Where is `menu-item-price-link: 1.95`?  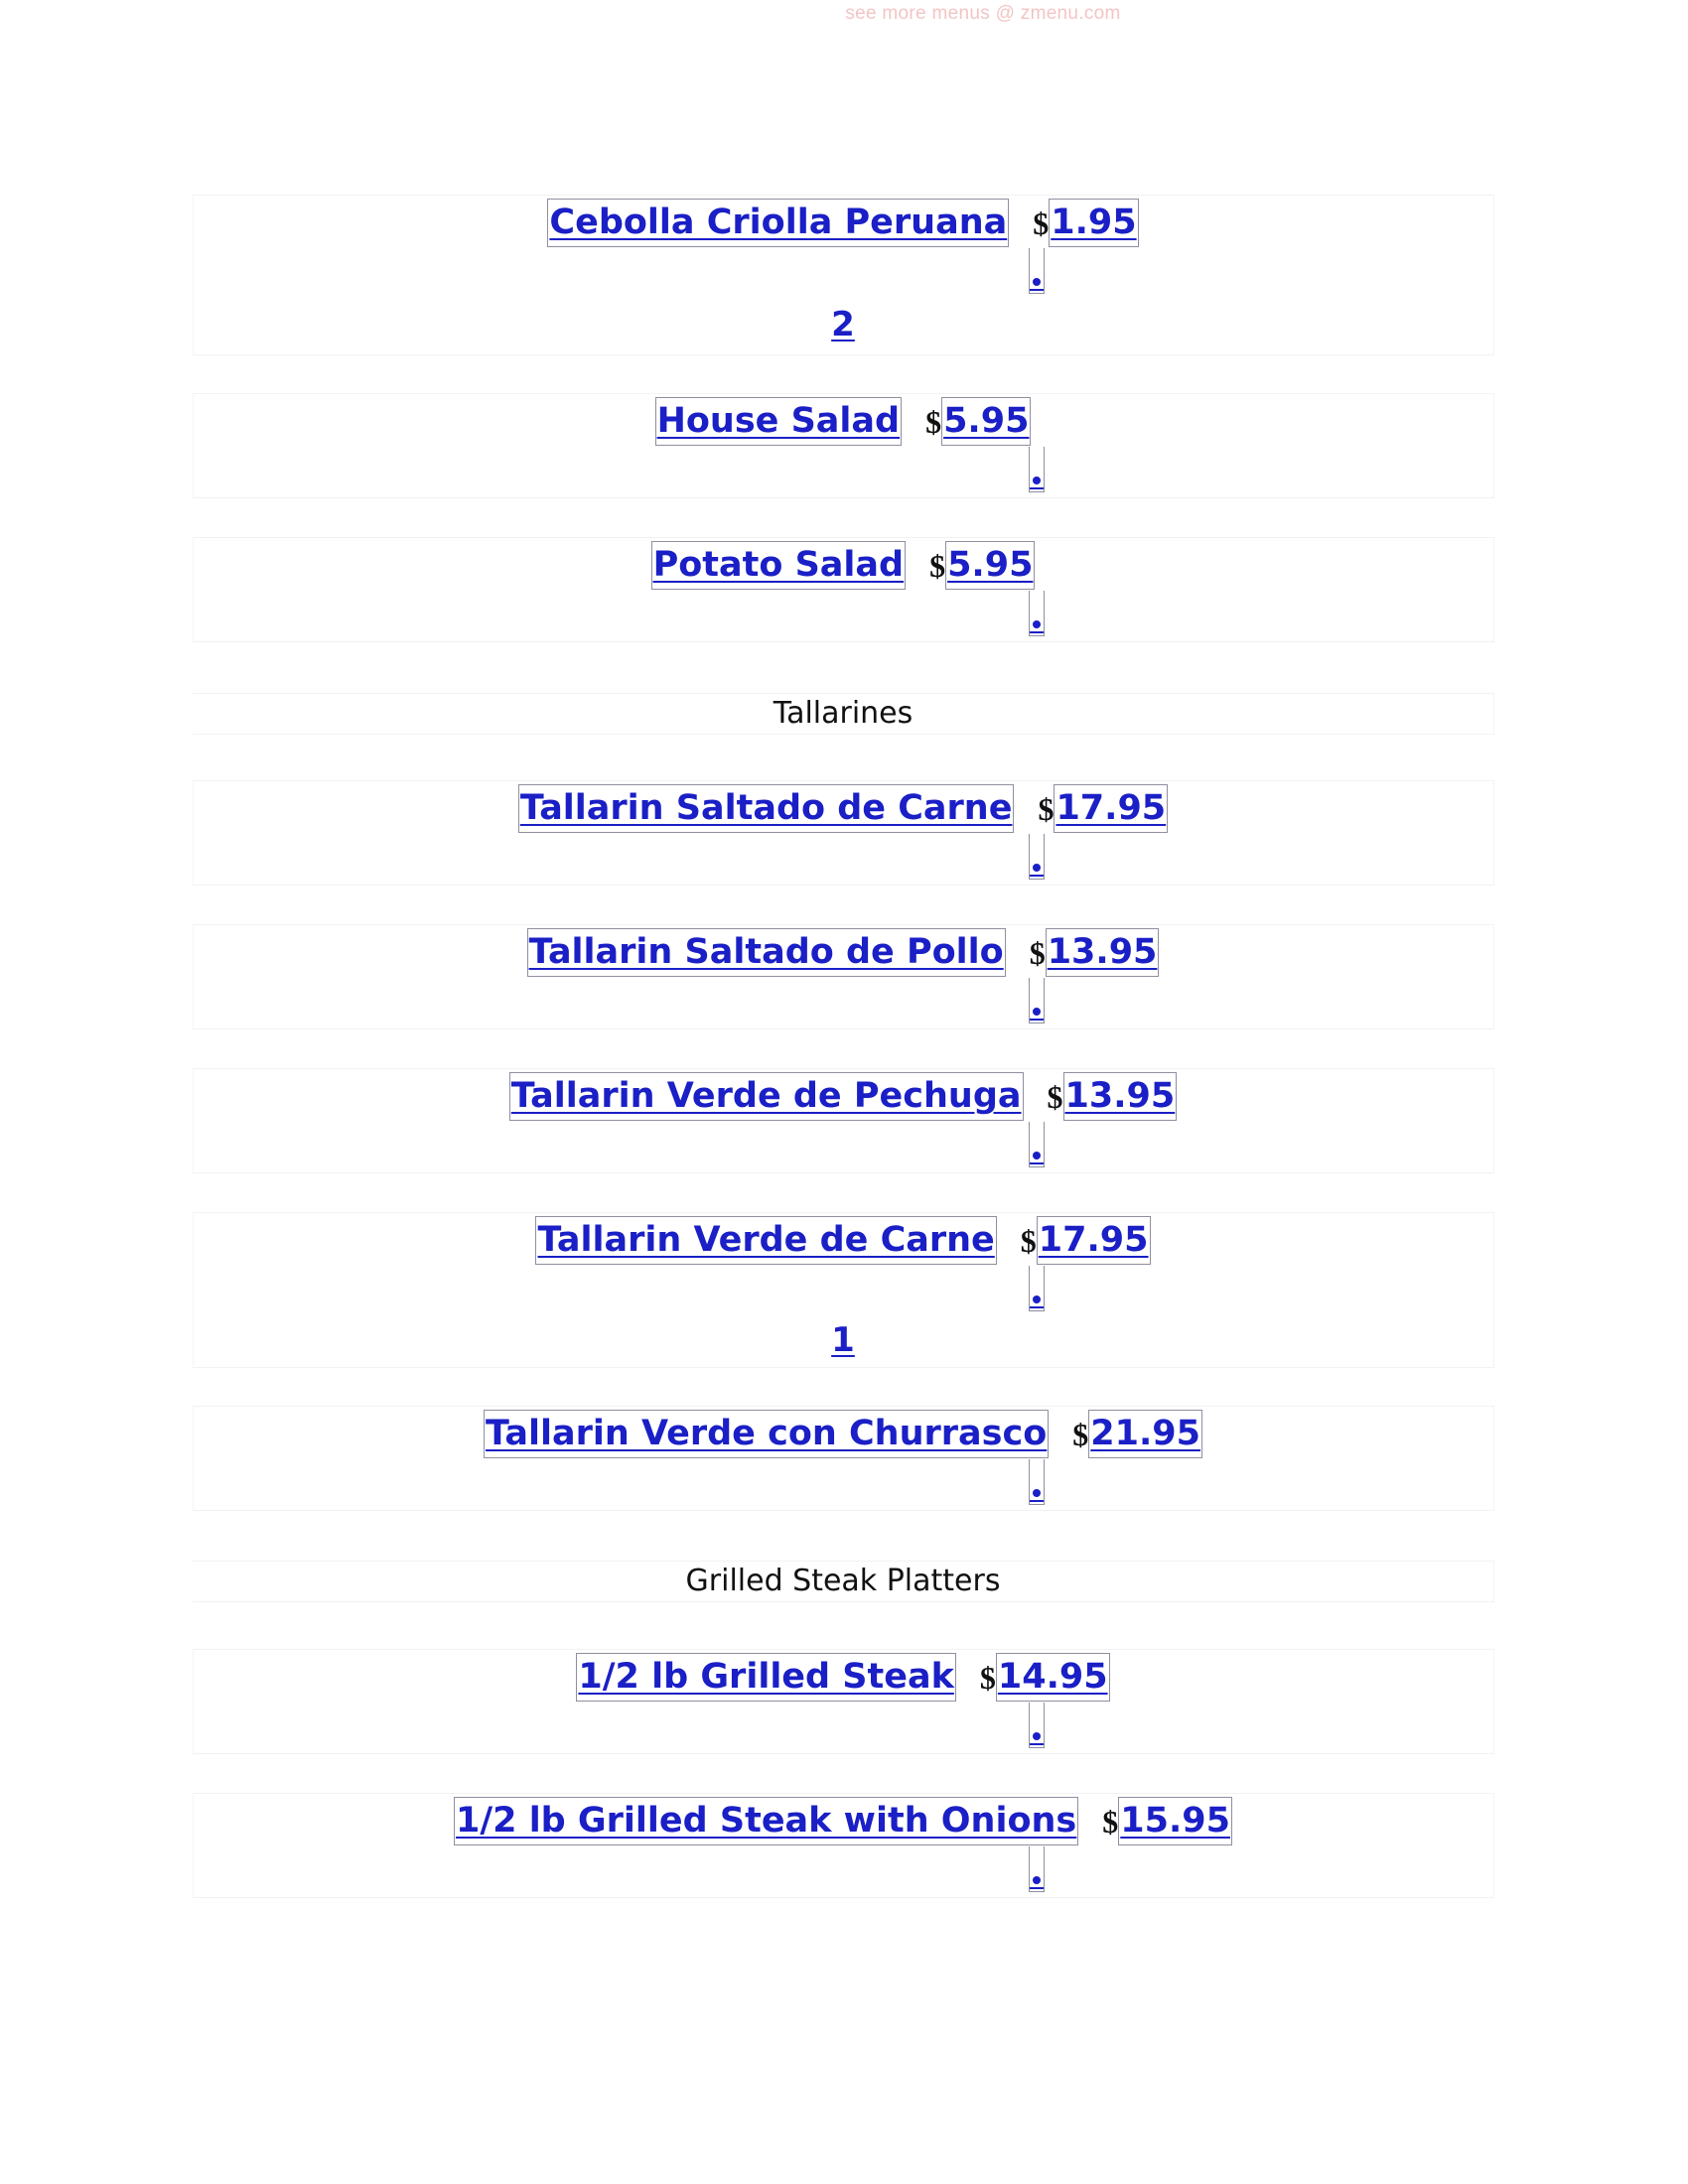 menu-item-price-link: 1.95 is located at coordinates (1094, 223).